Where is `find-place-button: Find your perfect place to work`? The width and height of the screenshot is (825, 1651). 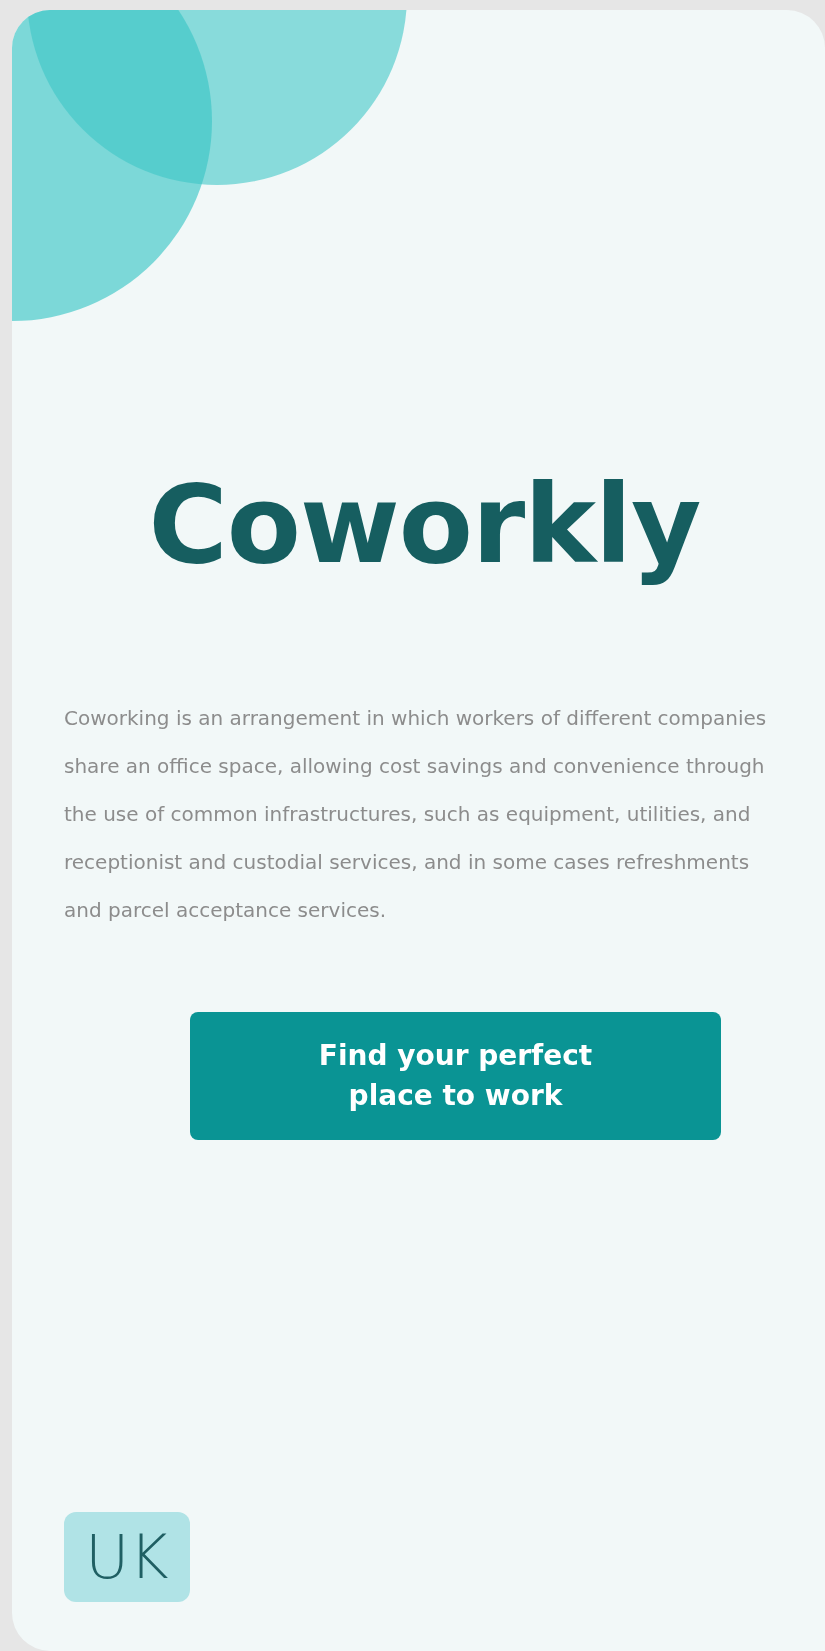 find-place-button: Find your perfect place to work is located at coordinates (455, 1075).